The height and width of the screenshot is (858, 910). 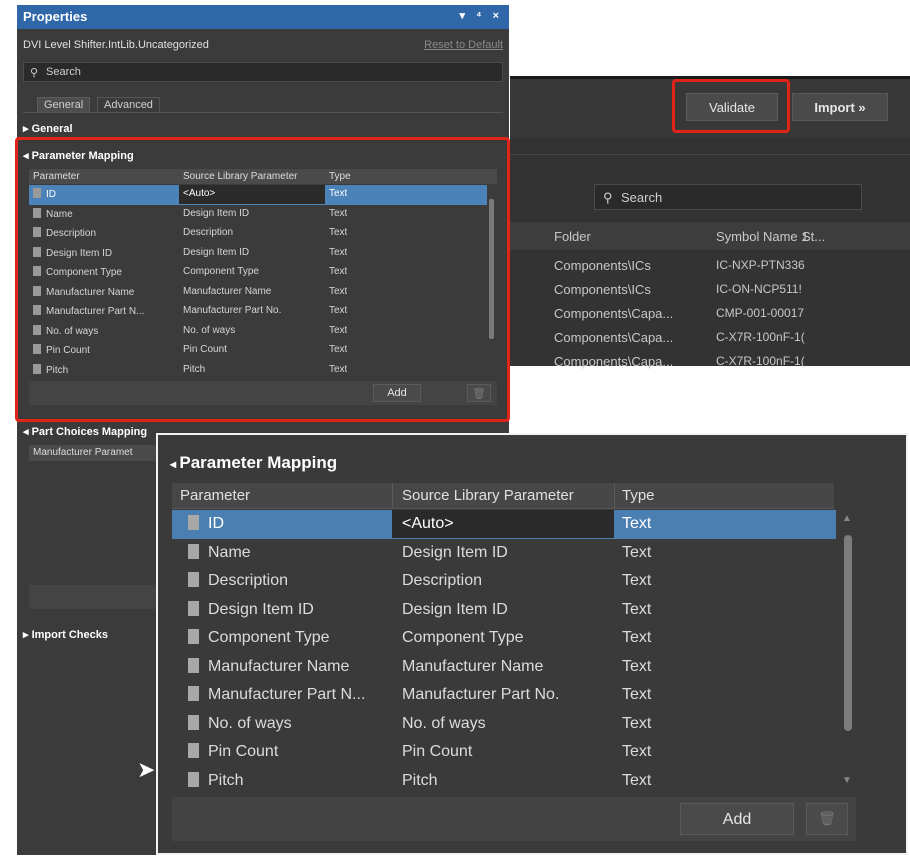 What do you see at coordinates (64, 104) in the screenshot?
I see `tab-general: General` at bounding box center [64, 104].